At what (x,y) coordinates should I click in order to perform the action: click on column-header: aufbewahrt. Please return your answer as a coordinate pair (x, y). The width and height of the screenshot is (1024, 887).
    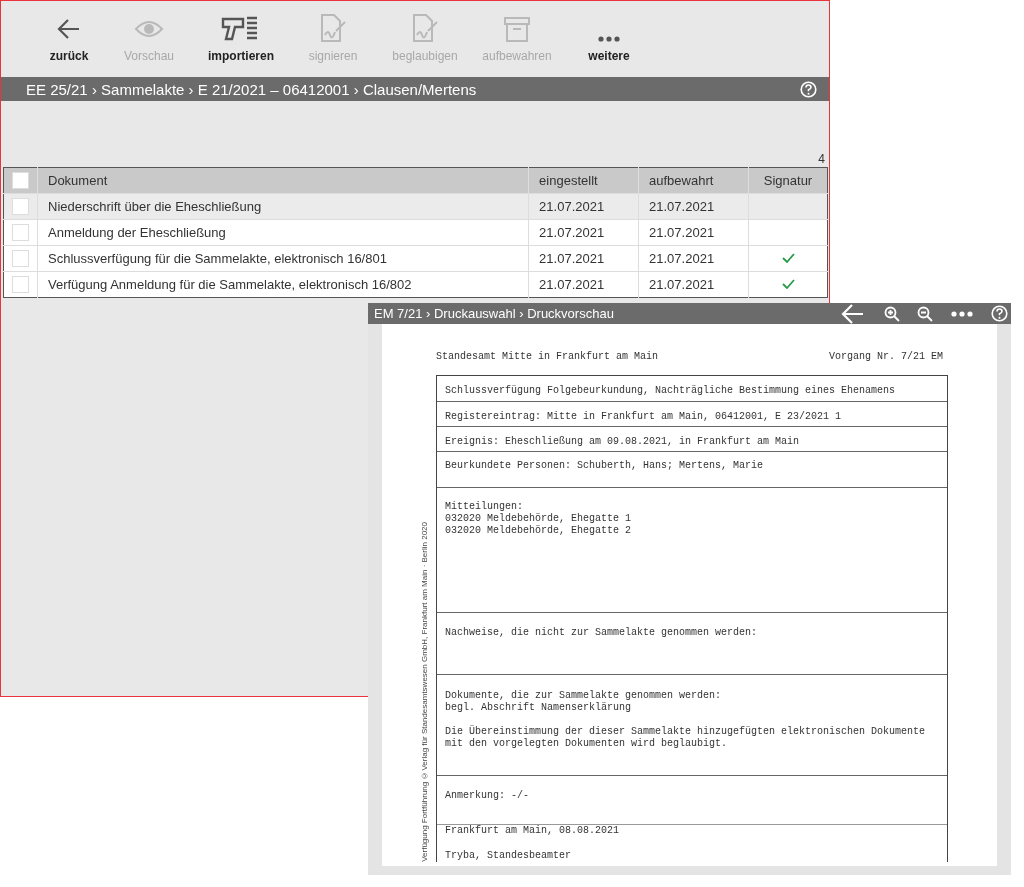
    Looking at the image, I should click on (693, 180).